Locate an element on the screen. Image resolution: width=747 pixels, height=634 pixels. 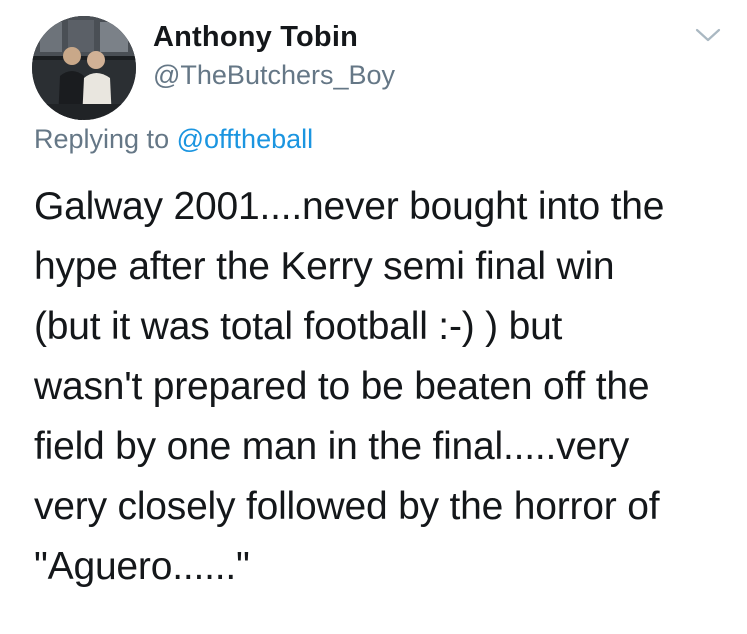
tweet-text-line: very closely followed by the horror of is located at coordinates (347, 506).